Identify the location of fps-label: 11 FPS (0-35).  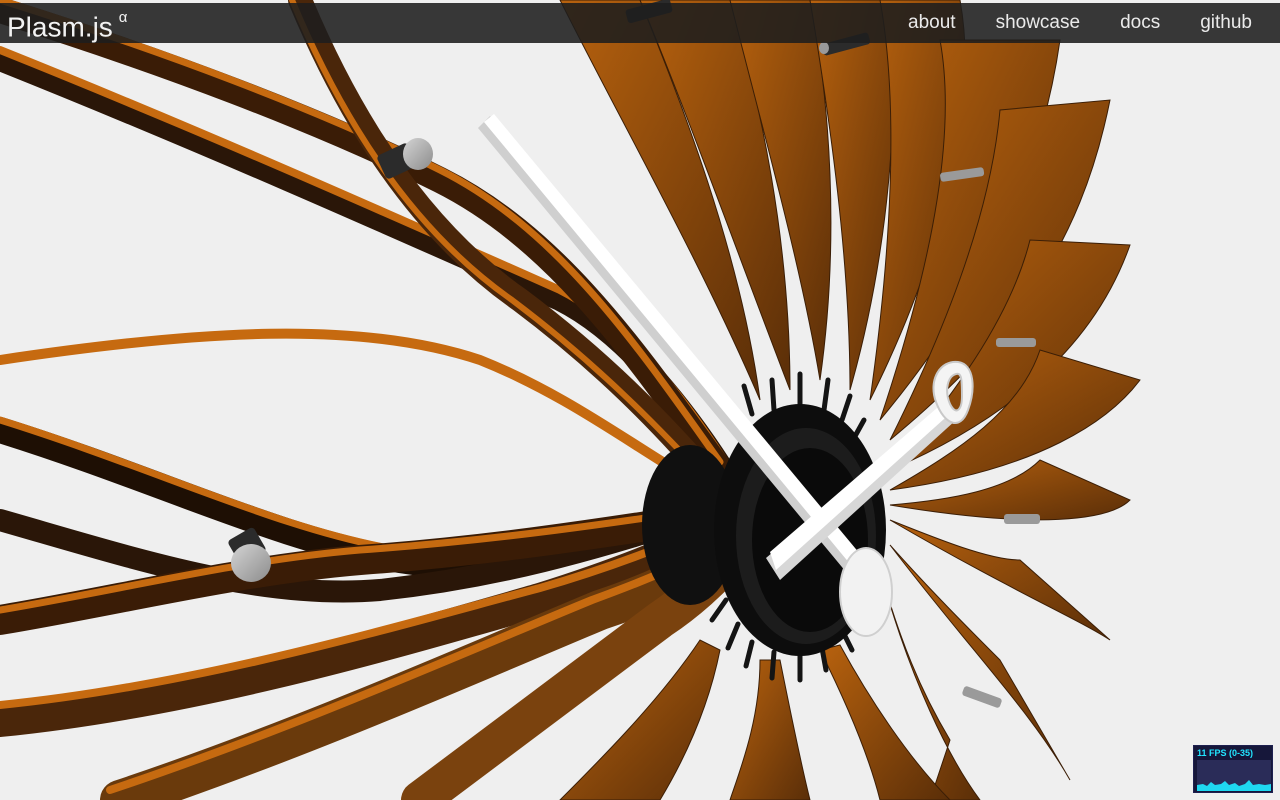
(1225, 753).